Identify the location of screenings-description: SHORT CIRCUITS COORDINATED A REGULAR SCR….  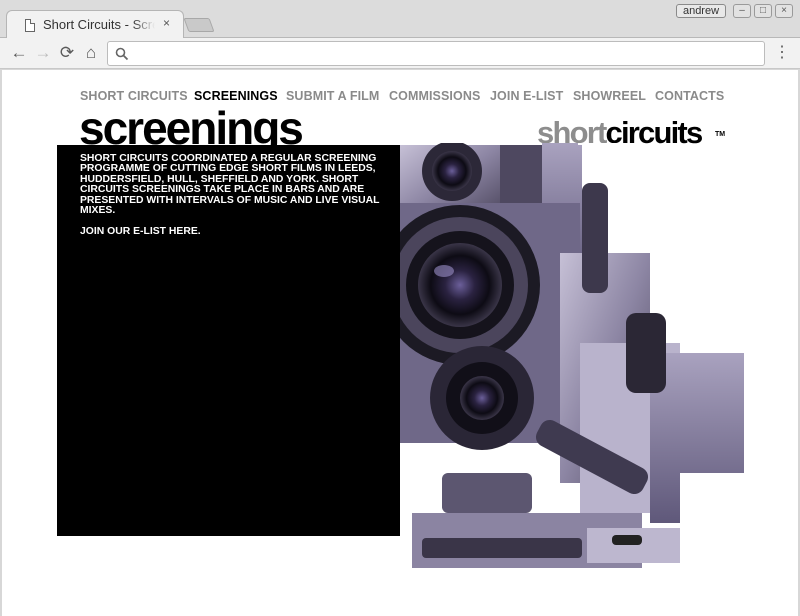
(230, 185).